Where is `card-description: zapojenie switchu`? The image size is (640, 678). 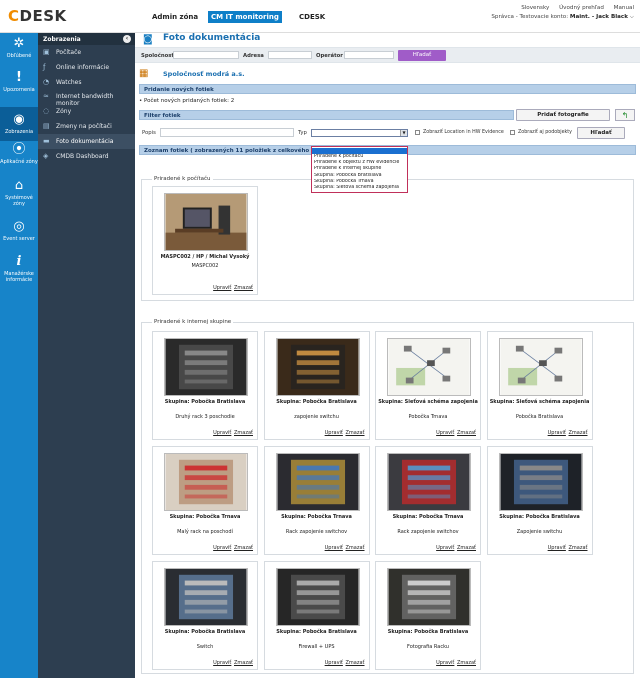
card-description: zapojenie switchu is located at coordinates (316, 417).